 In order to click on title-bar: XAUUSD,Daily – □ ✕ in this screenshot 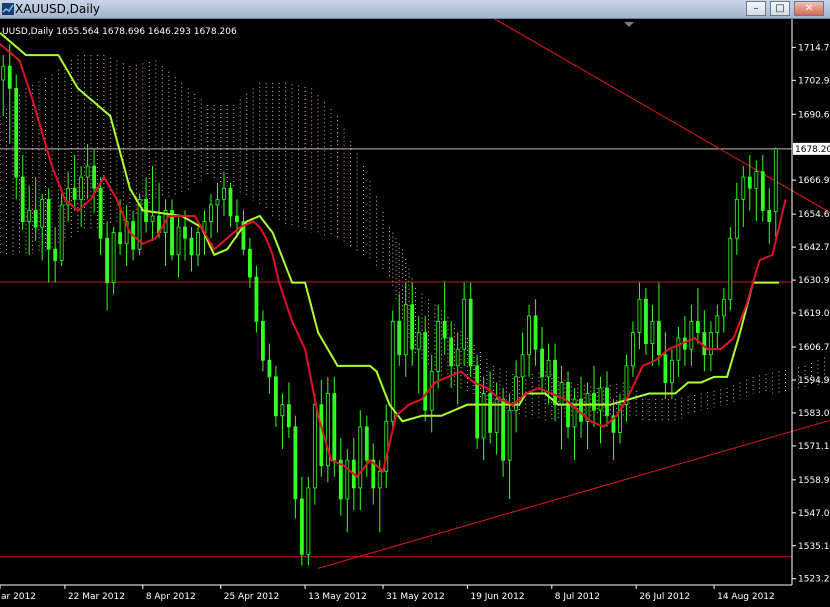, I will do `click(415, 9)`.